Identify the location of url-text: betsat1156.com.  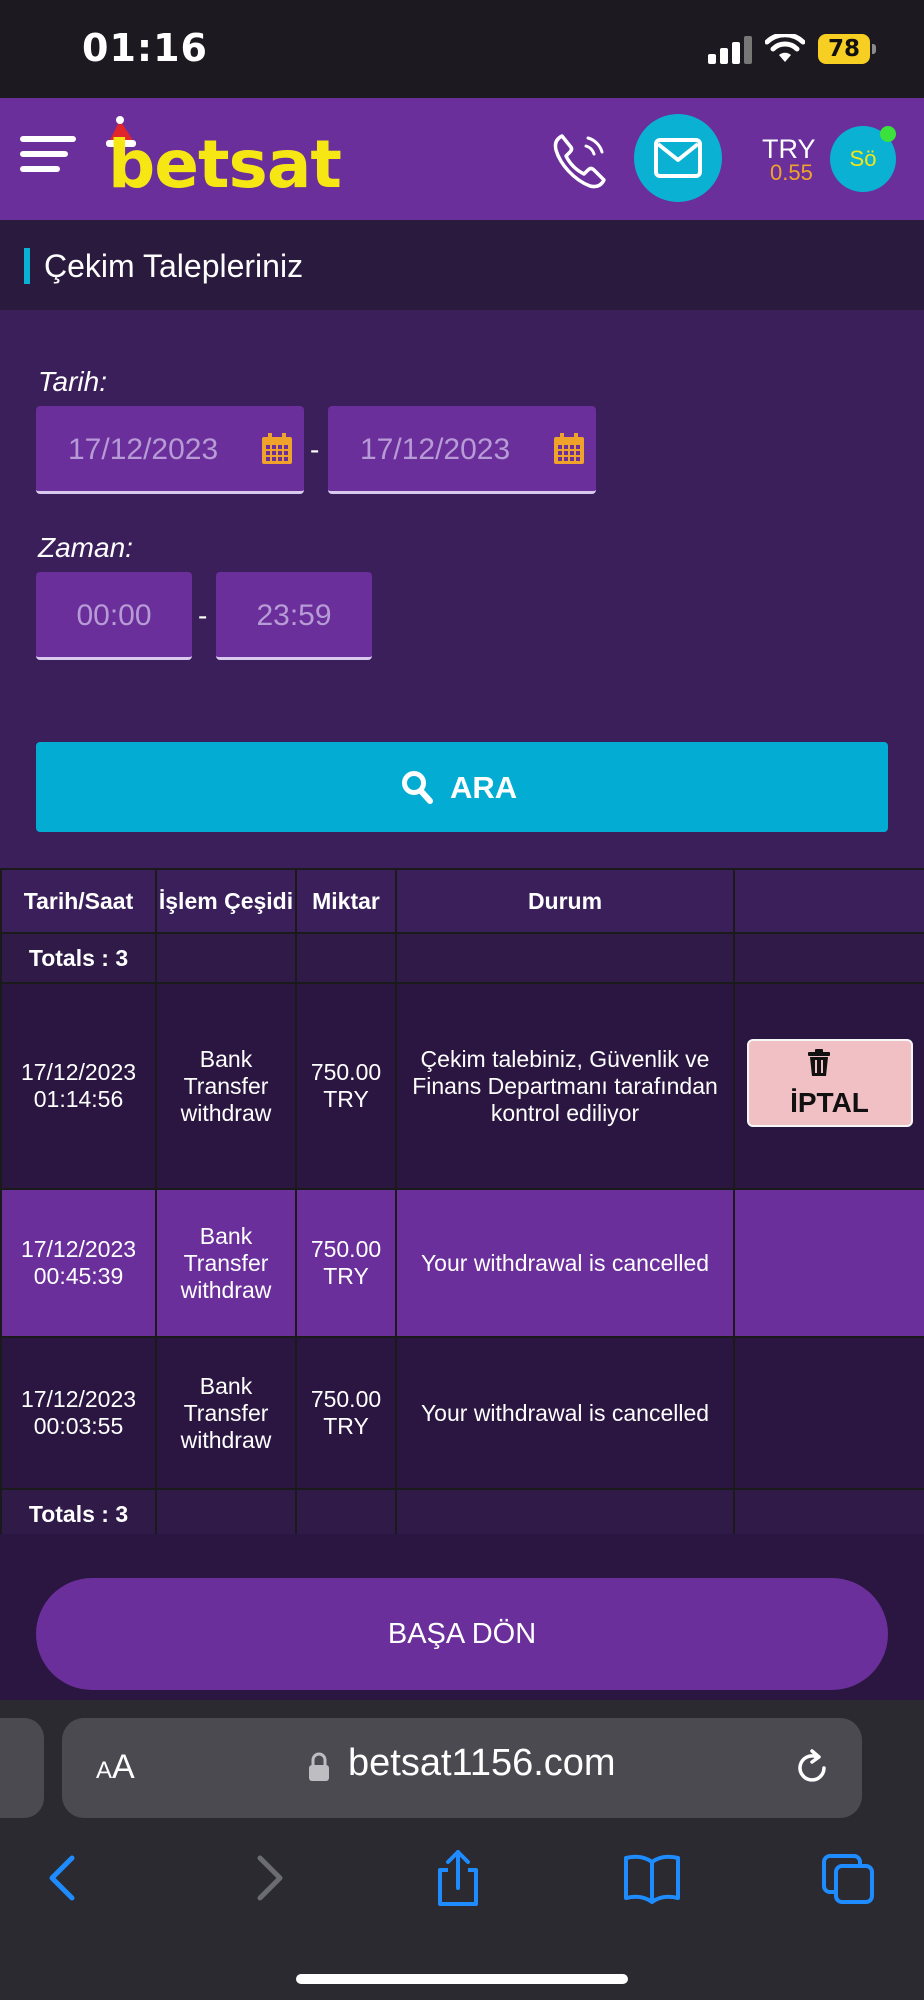
(482, 1763).